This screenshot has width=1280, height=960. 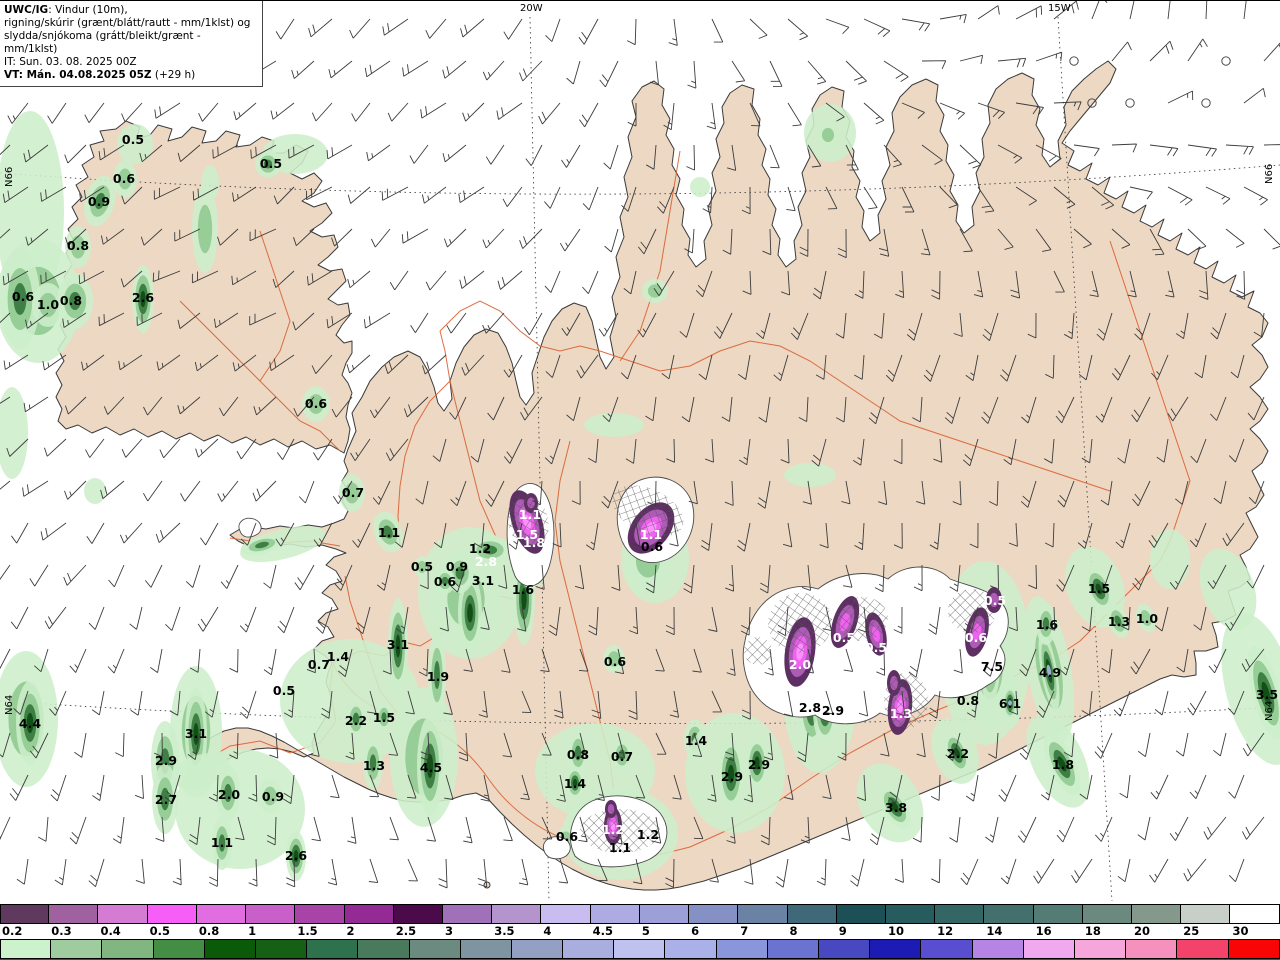 What do you see at coordinates (30, 723) in the screenshot?
I see `precip-value-label: 4.4` at bounding box center [30, 723].